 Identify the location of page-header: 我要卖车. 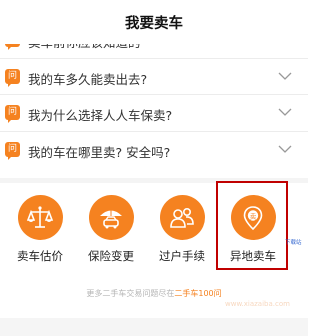
(154, 22).